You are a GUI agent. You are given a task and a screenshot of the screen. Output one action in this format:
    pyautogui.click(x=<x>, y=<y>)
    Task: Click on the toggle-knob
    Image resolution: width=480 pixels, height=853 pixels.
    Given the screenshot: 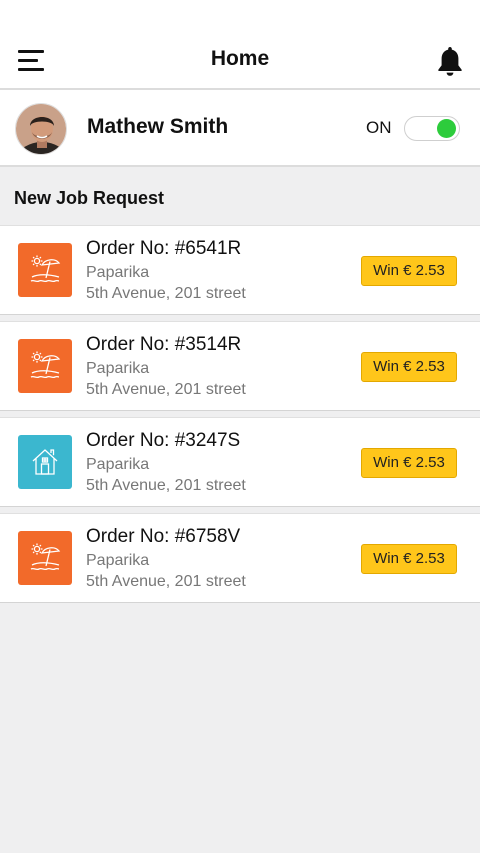 What is the action you would take?
    pyautogui.click(x=446, y=128)
    